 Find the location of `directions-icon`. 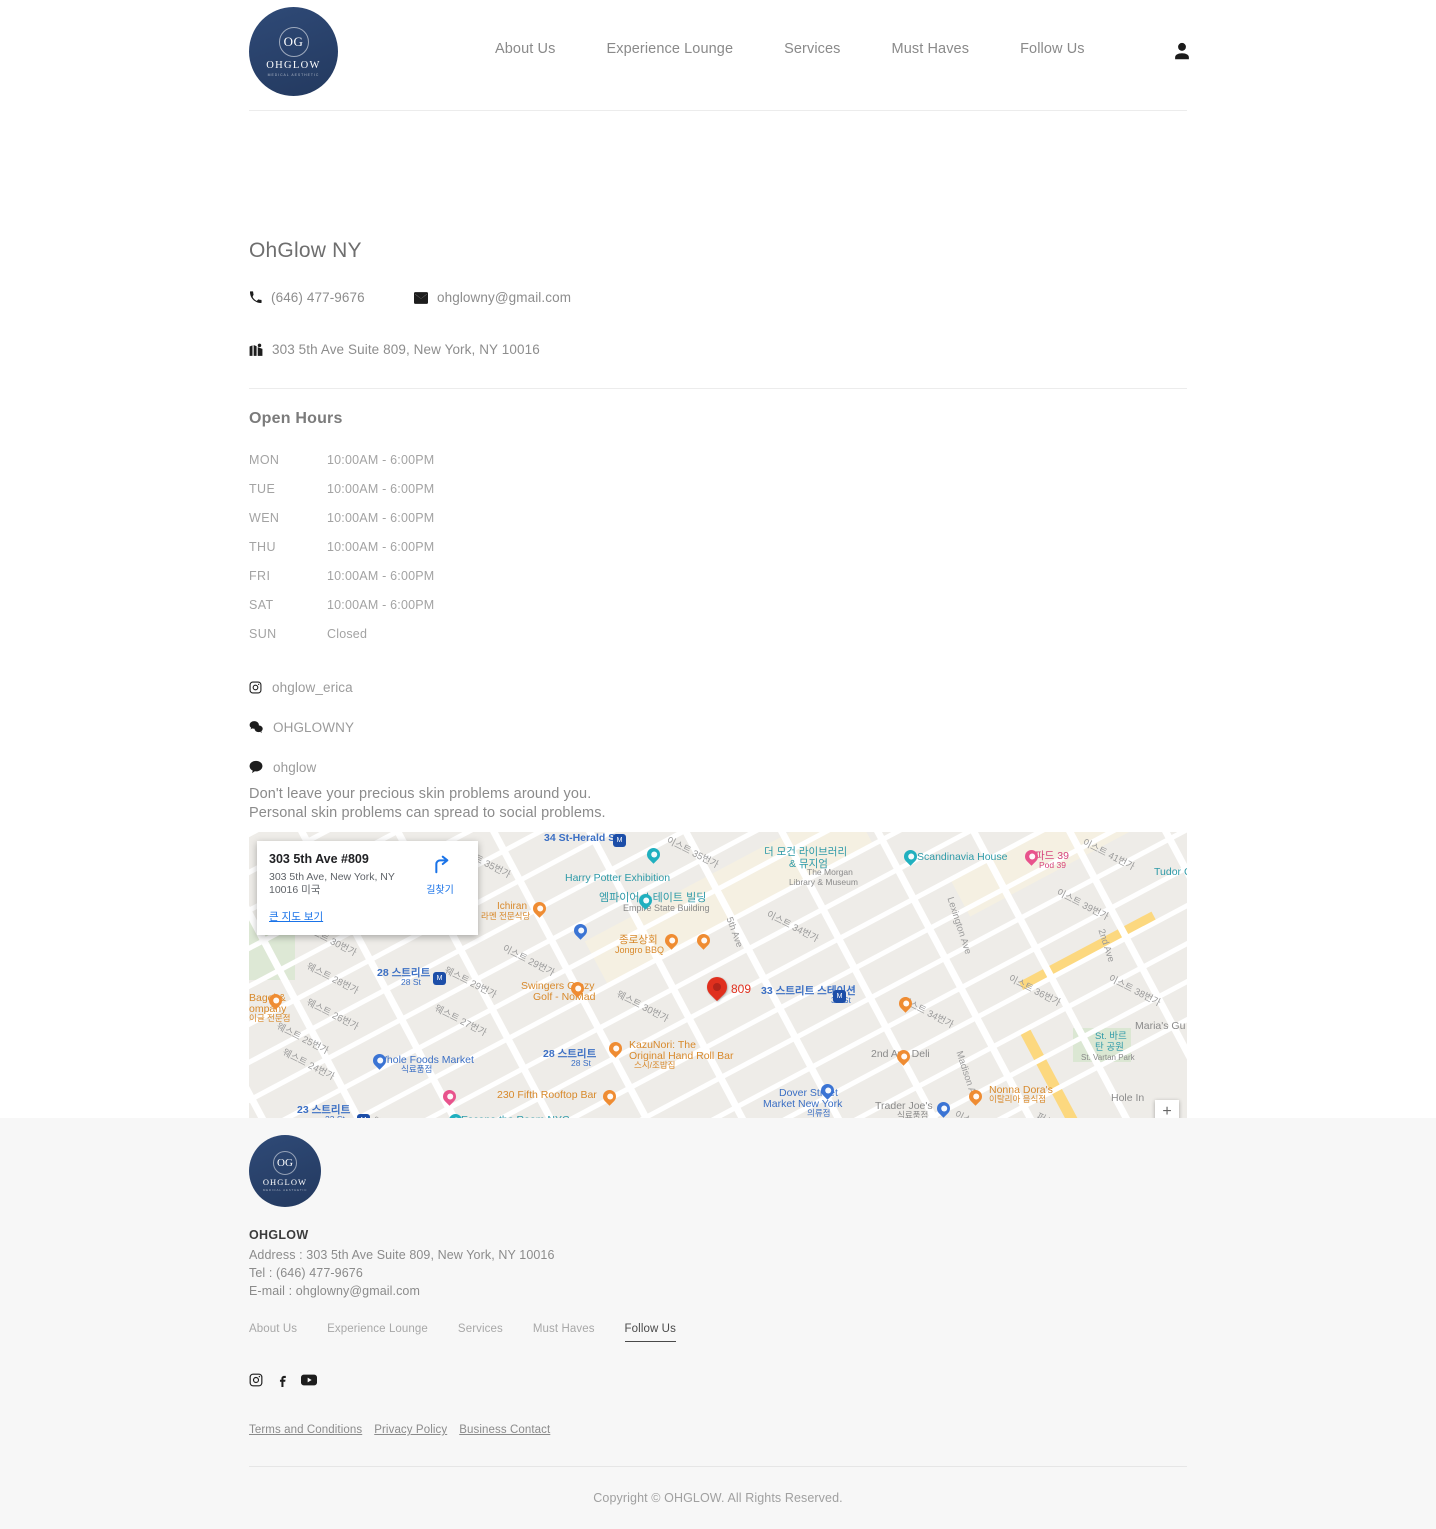

directions-icon is located at coordinates (442, 864).